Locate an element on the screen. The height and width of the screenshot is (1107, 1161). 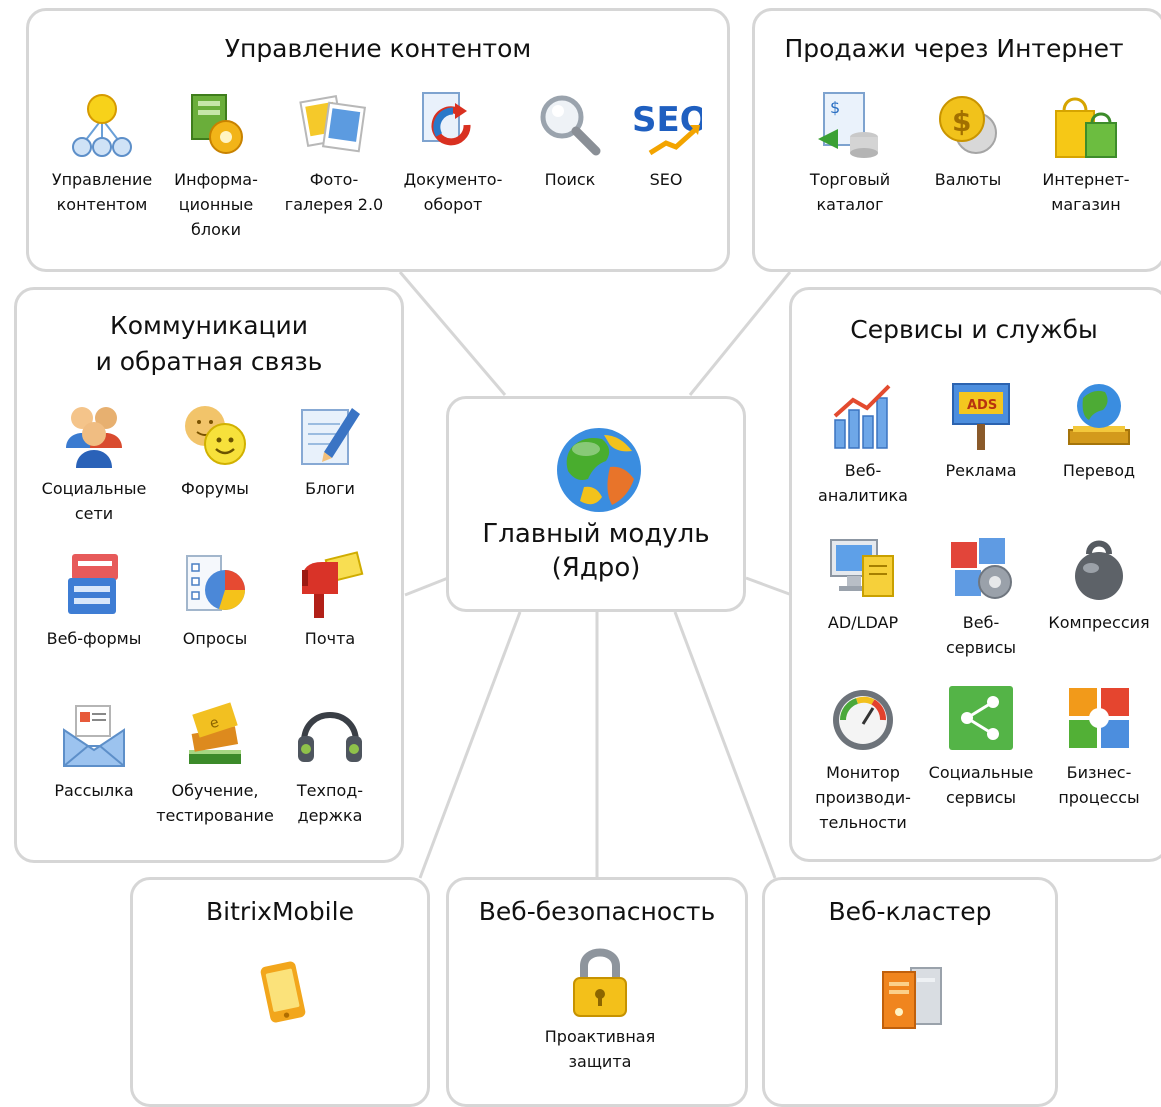
support-headset-icon is located at coordinates (330, 737).